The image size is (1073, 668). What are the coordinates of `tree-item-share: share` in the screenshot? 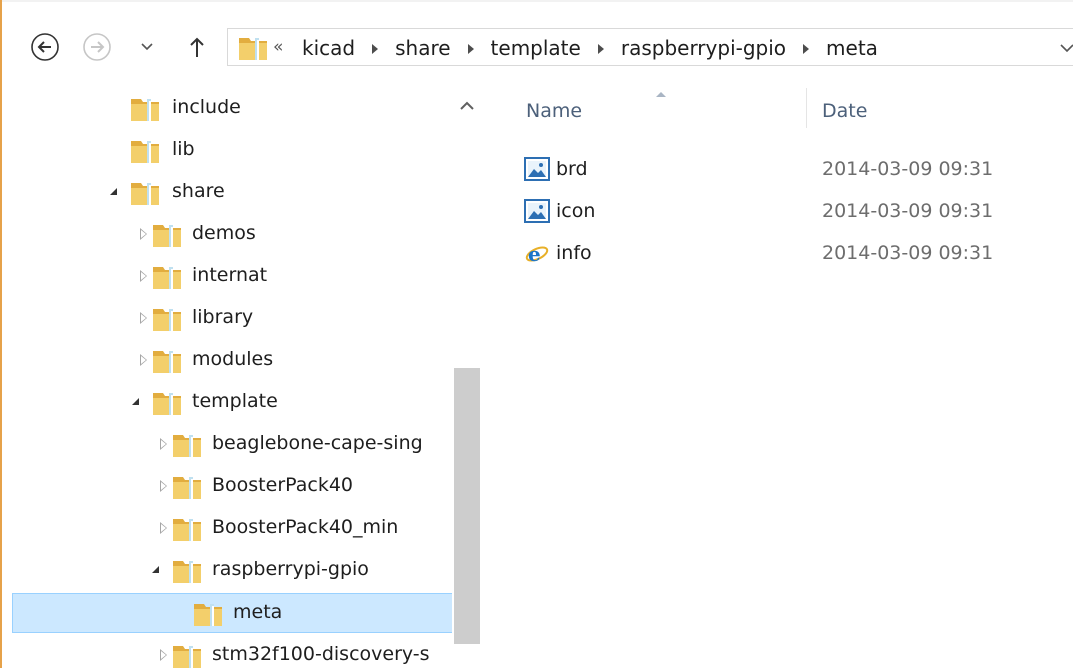 It's located at (227, 193).